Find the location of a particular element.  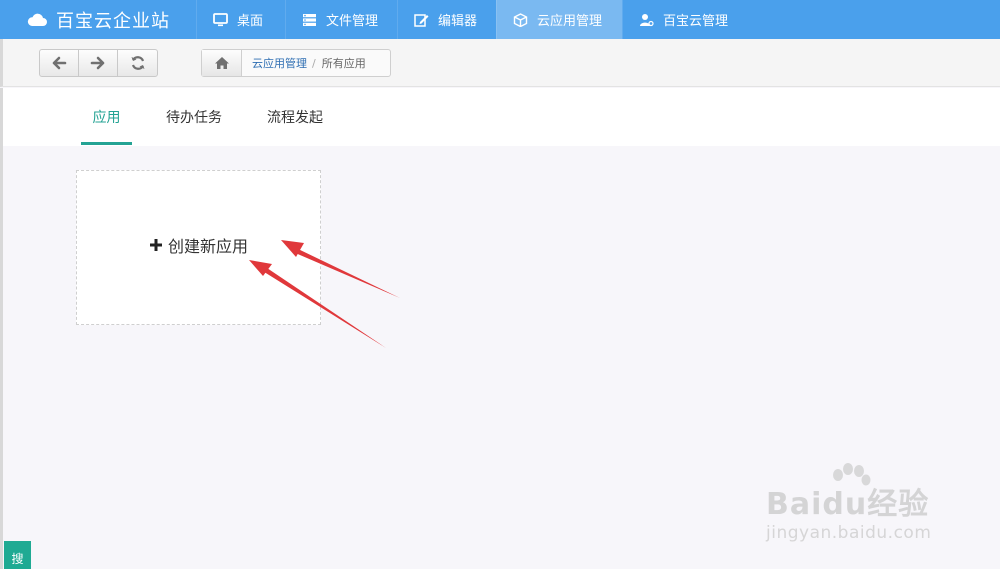

brand: 百宝云企业站 is located at coordinates (98, 19).